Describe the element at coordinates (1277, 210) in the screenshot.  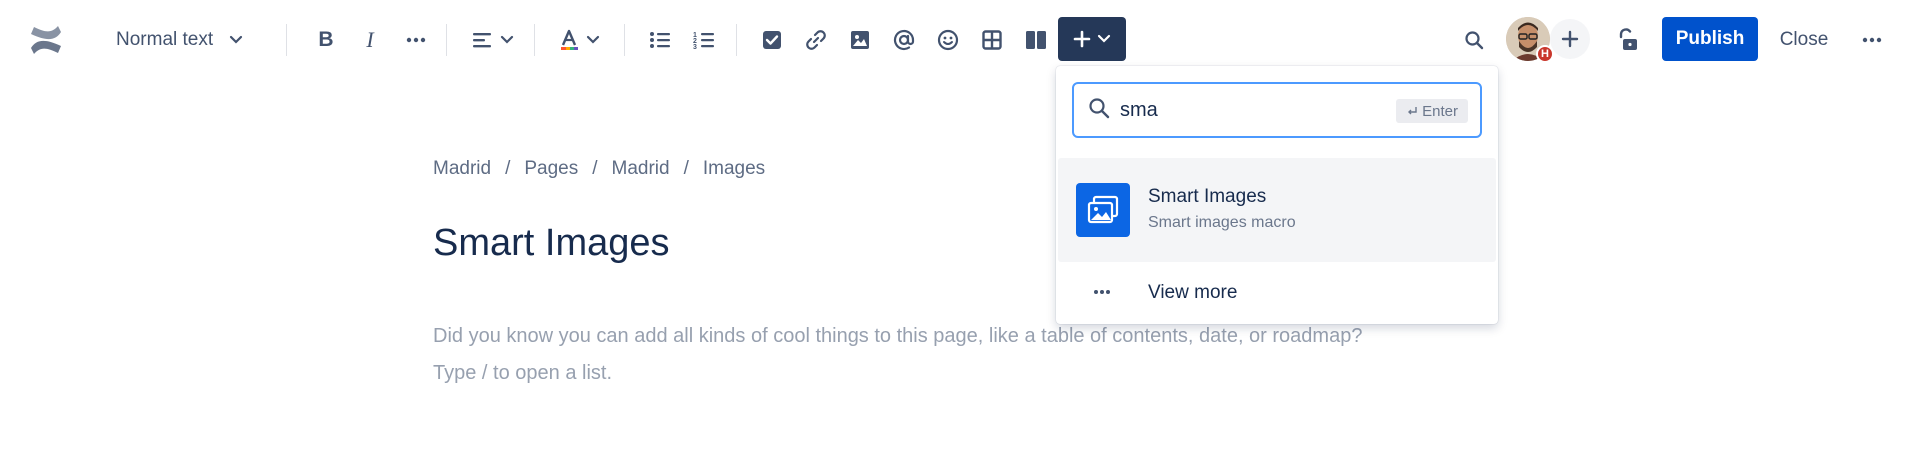
I see `search-result-item: Smart Images Smart images macro` at that location.